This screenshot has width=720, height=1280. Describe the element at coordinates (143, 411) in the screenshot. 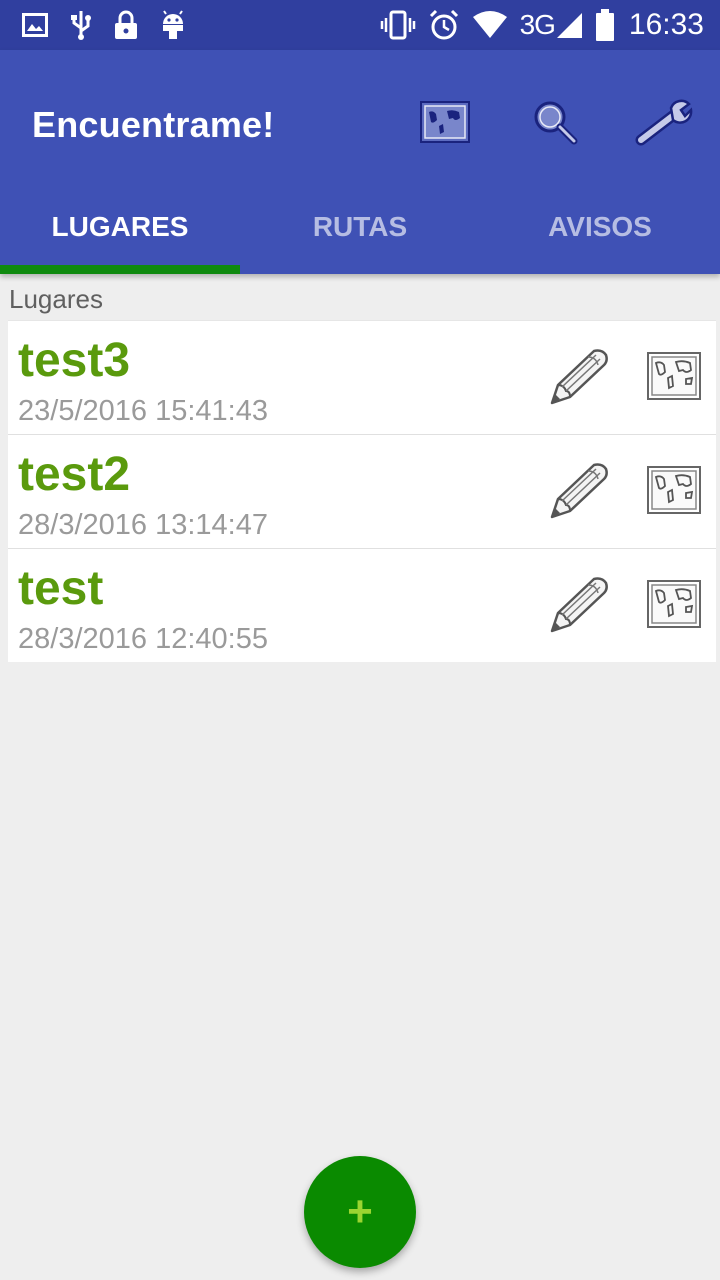

I see `place-date: 23/5/2016 15:41:43` at that location.